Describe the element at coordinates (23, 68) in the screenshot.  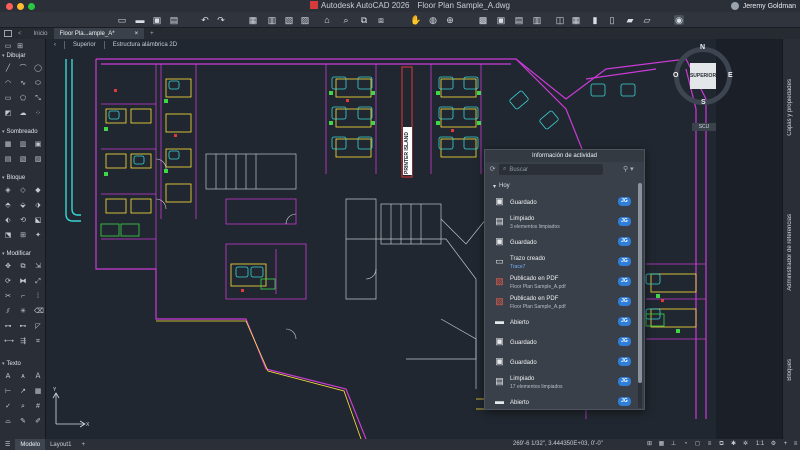
I see `polyline-icon: ⌒` at that location.